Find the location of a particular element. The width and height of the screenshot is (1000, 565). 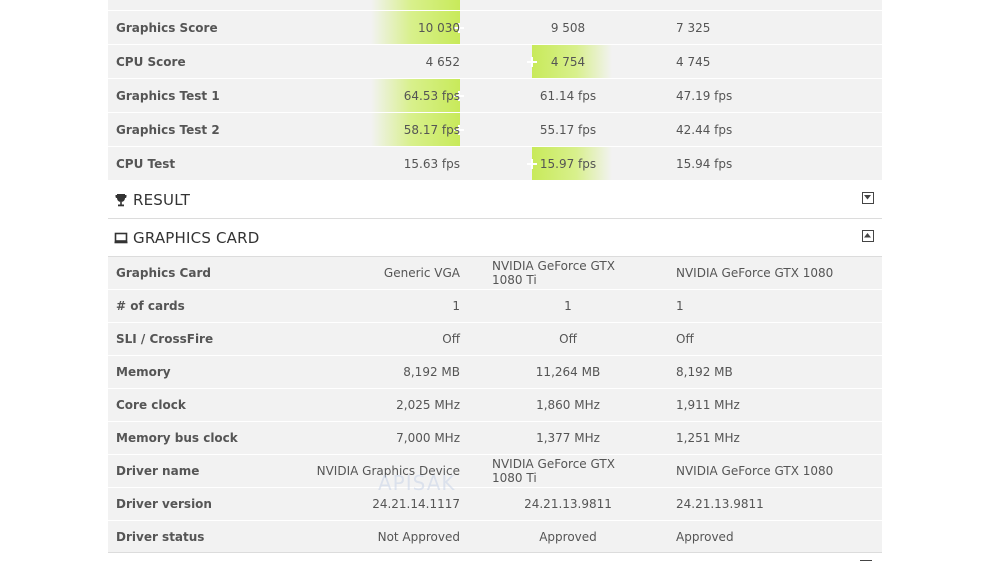

value-col-2: 15.97 fps is located at coordinates (568, 163).